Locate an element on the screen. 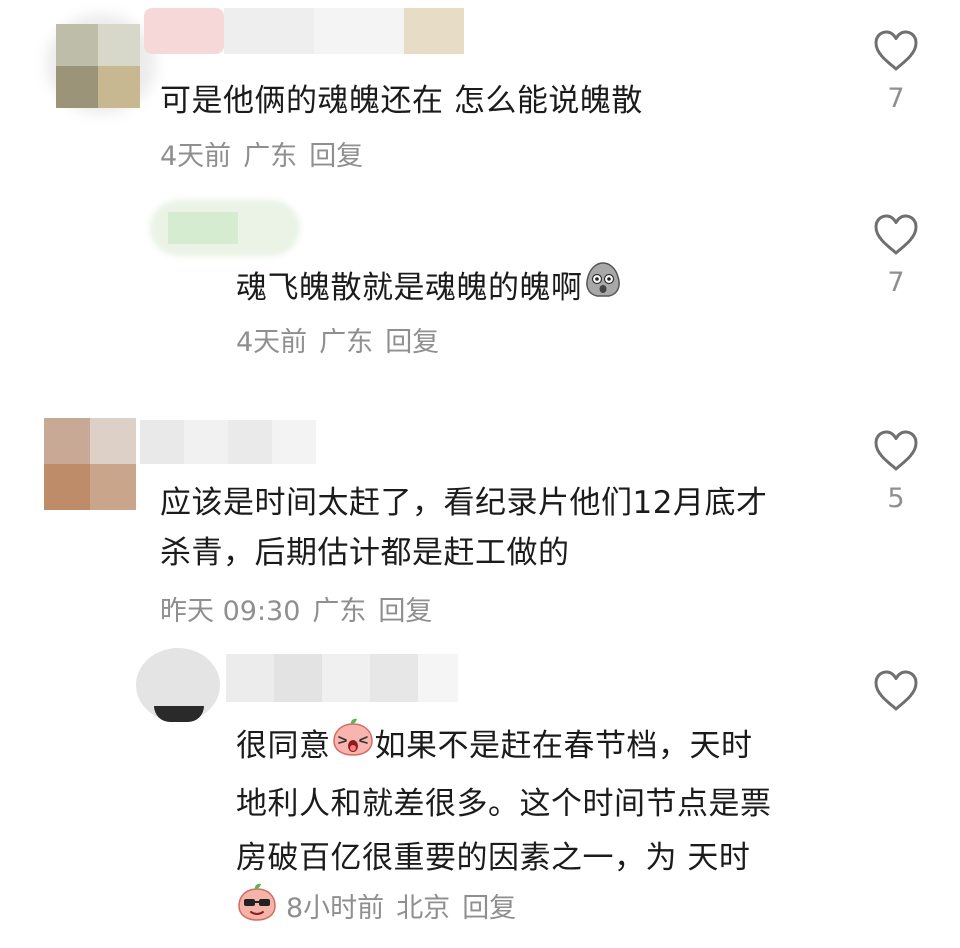 This screenshot has height=948, width=960. comment-text: 应该是时间太赶了，看纪录片他们12月底才 杀青，后期估计都是赶工做的 is located at coordinates (463, 528).